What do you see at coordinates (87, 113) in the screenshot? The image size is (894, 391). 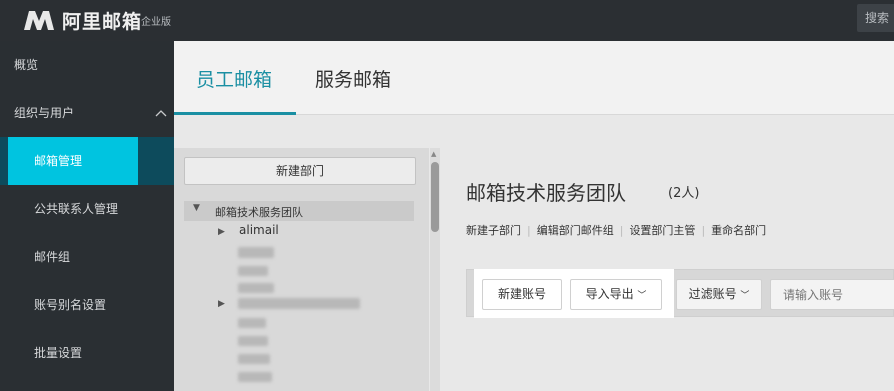 I see `sidebar-item-org-users: 组织与用户` at bounding box center [87, 113].